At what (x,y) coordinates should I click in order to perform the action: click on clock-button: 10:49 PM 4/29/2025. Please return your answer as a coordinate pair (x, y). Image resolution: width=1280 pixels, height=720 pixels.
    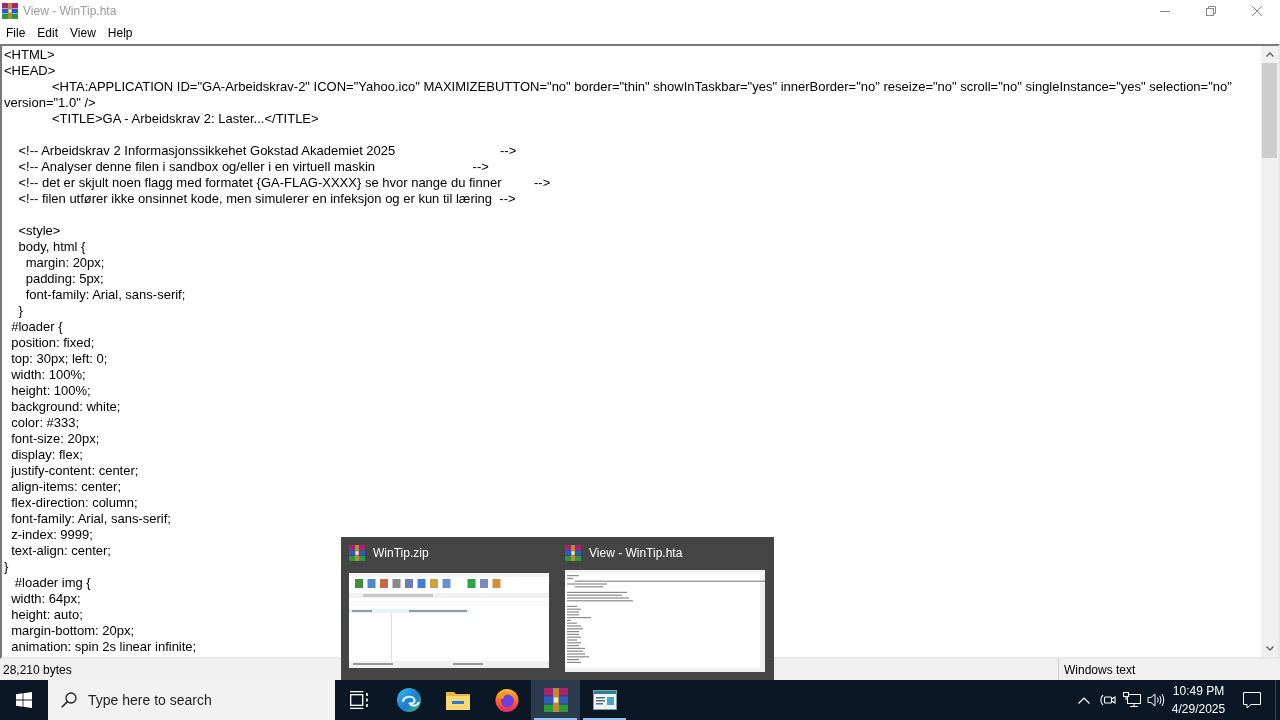
    Looking at the image, I should click on (1198, 700).